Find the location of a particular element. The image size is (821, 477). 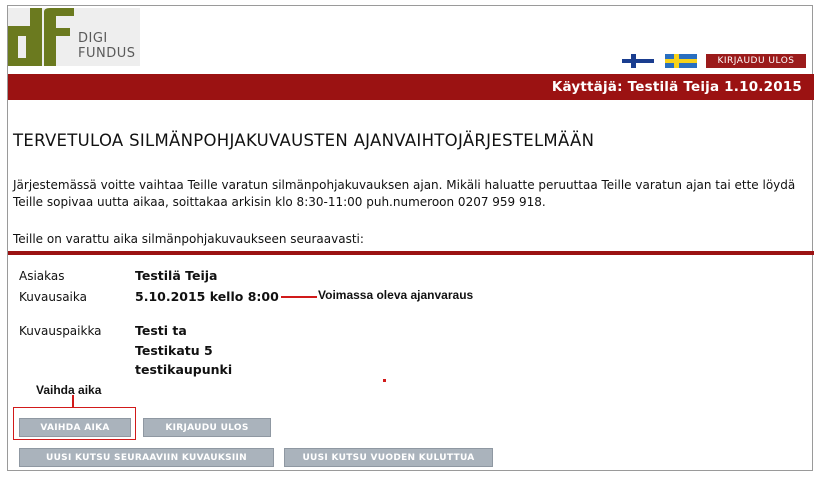

swedish-flag-icon is located at coordinates (681, 61).